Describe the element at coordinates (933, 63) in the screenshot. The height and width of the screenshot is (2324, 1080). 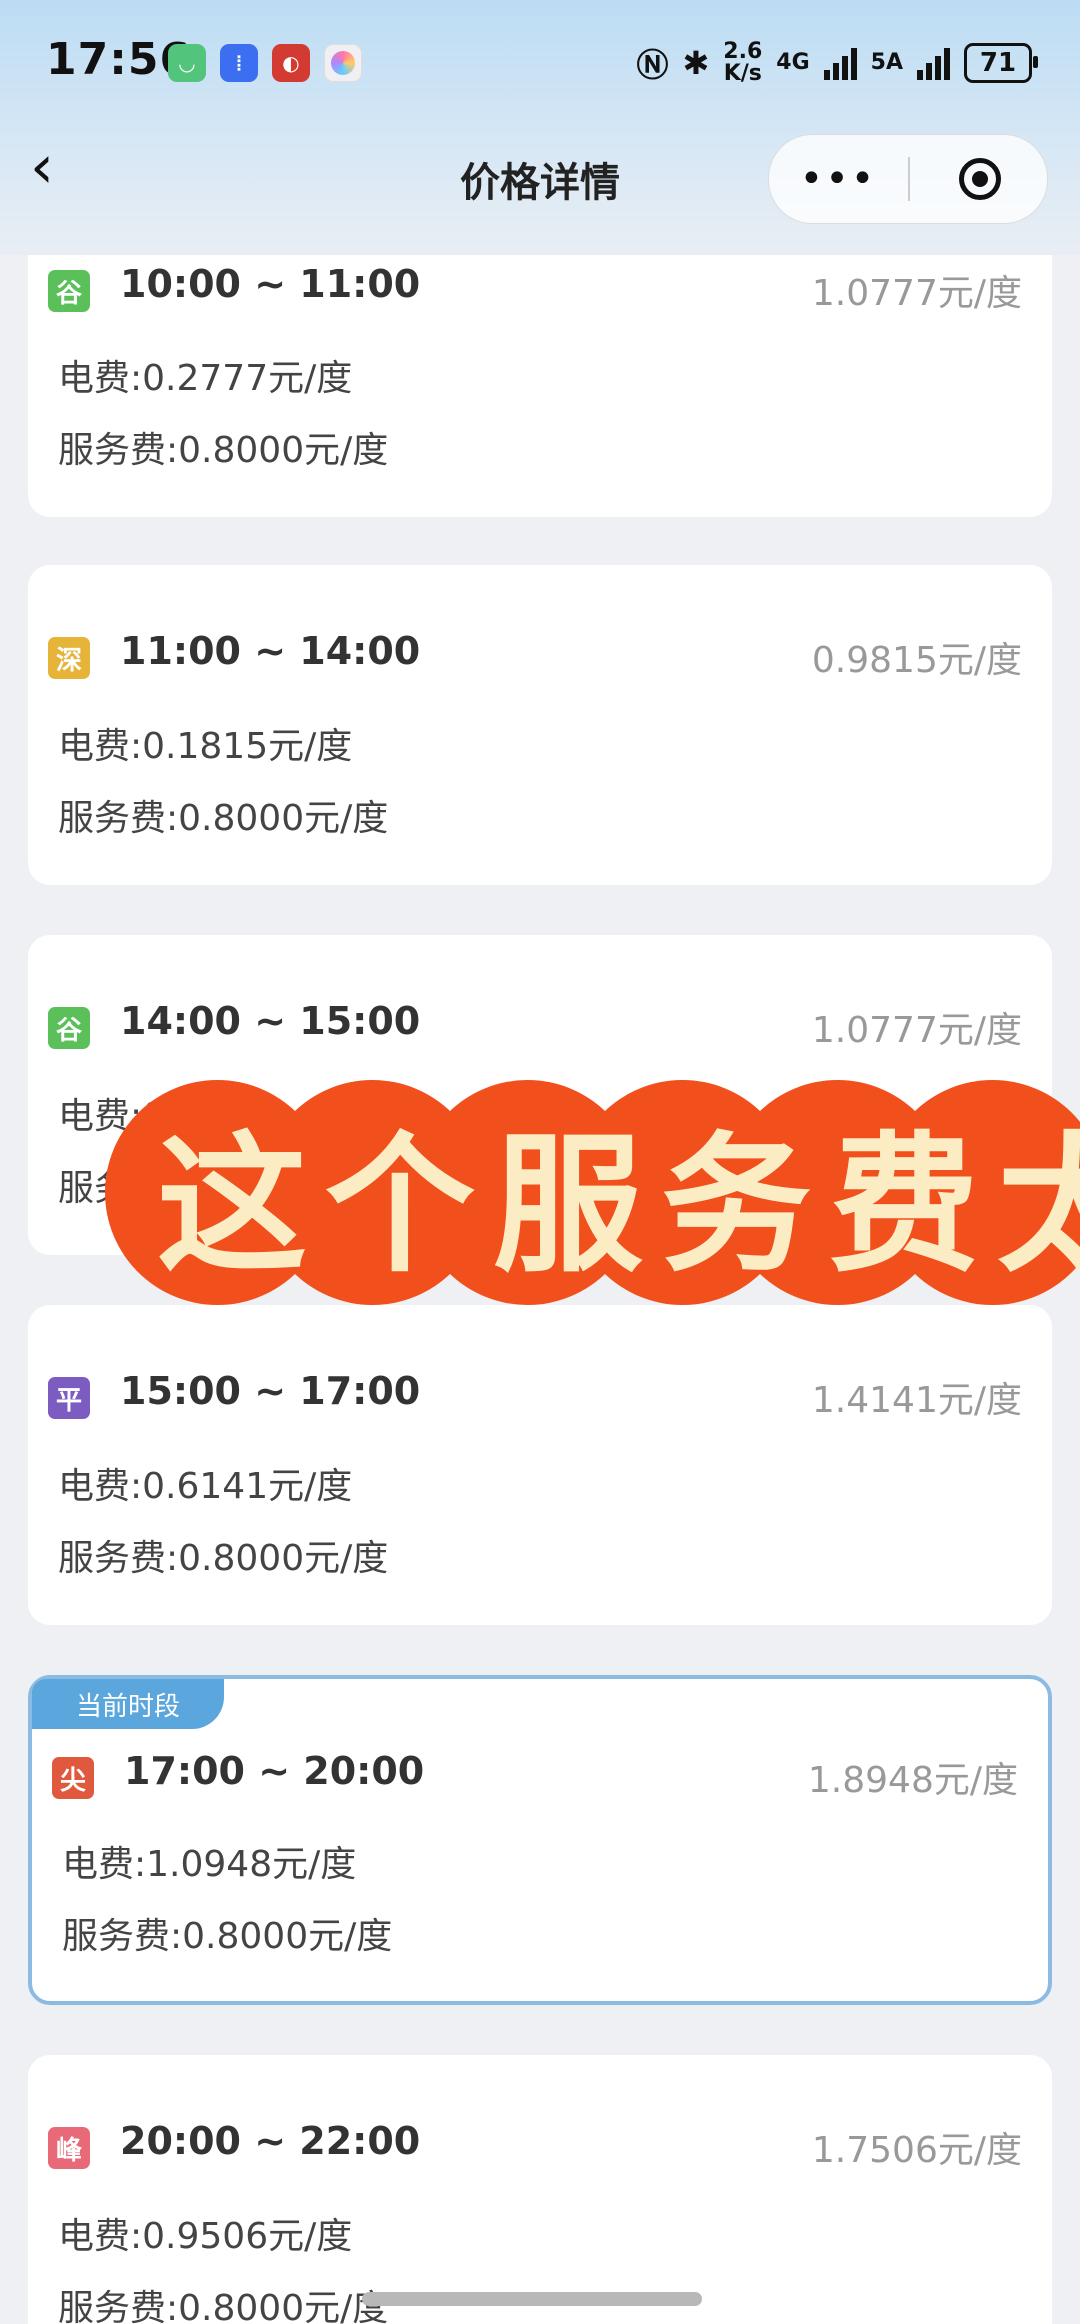
I see `signal-2-icon` at that location.